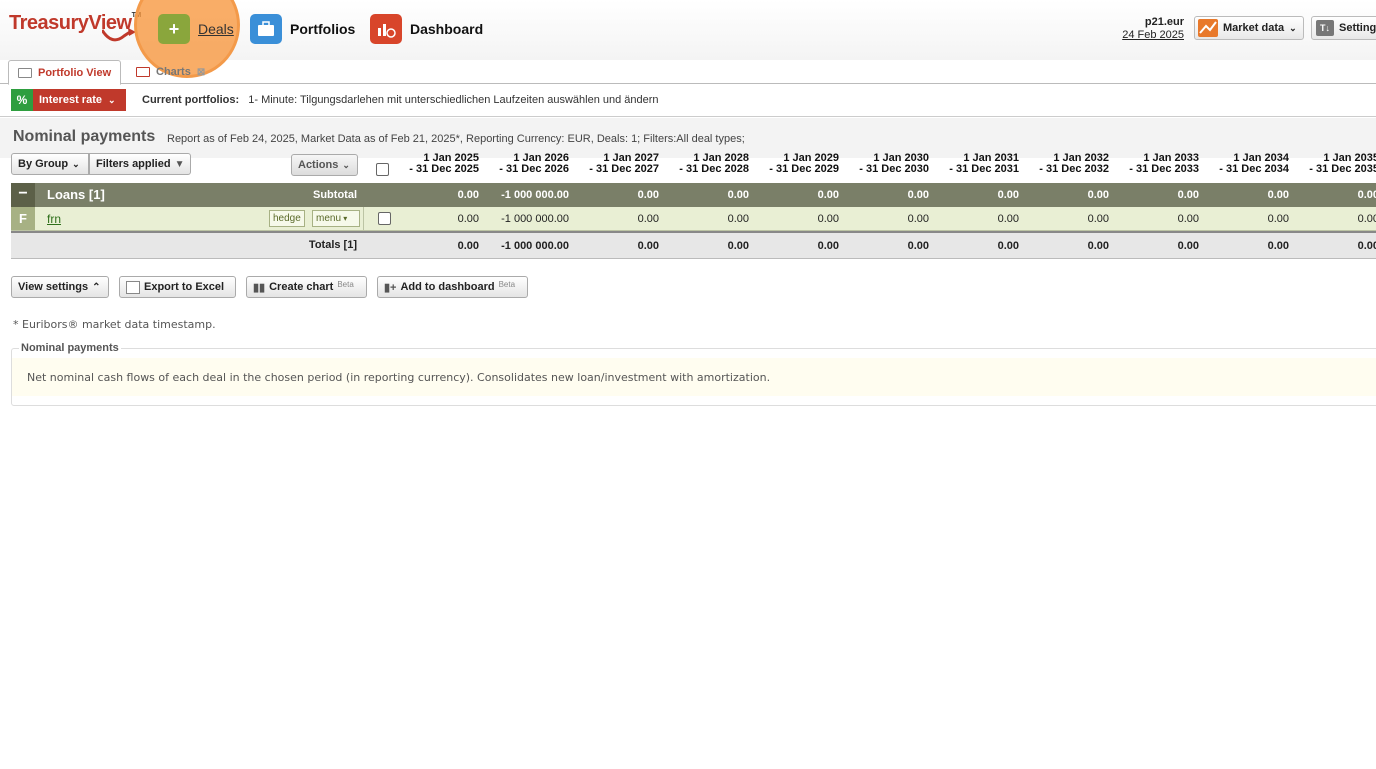 The width and height of the screenshot is (1376, 769). Describe the element at coordinates (1153, 35) in the screenshot. I see `current-date-link: 24 Feb 2025` at that location.